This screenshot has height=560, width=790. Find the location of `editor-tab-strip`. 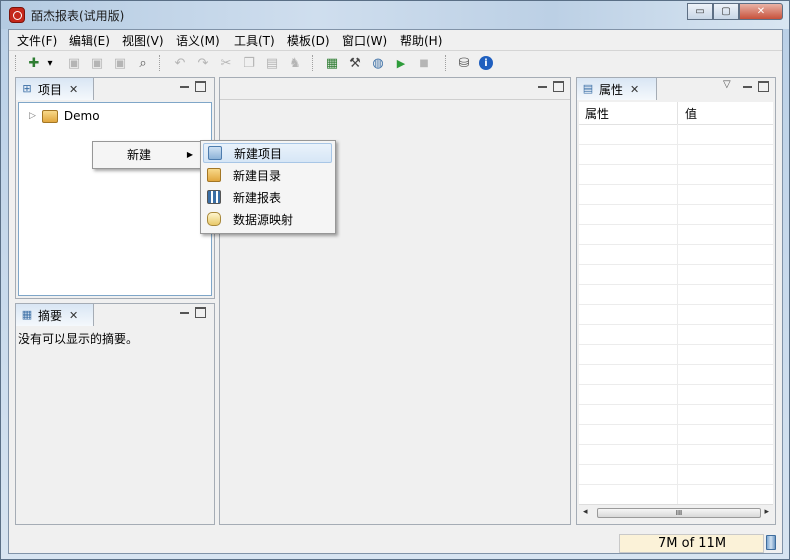

editor-tab-strip is located at coordinates (395, 89).